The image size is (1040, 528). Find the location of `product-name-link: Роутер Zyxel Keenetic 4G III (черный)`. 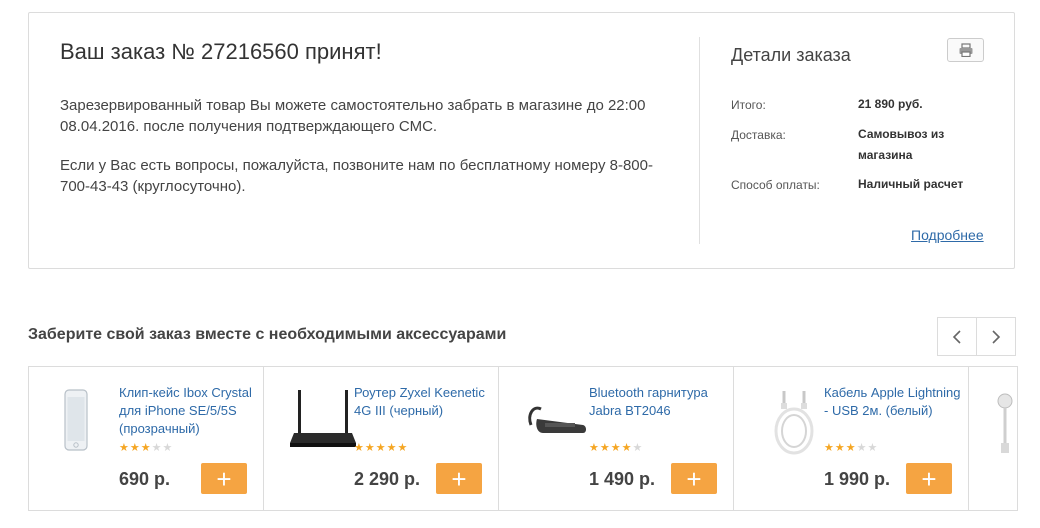

product-name-link: Роутер Zyxel Keenetic 4G III (черный) is located at coordinates (424, 412).